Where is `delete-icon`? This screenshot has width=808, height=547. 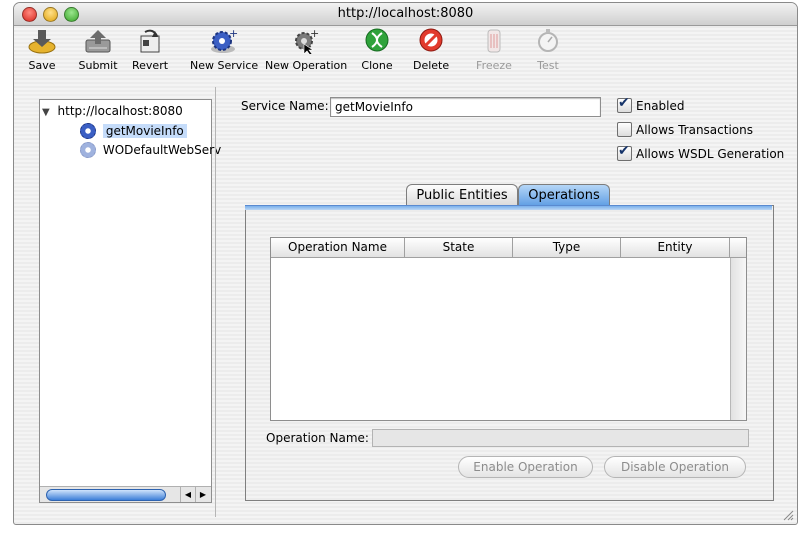 delete-icon is located at coordinates (431, 41).